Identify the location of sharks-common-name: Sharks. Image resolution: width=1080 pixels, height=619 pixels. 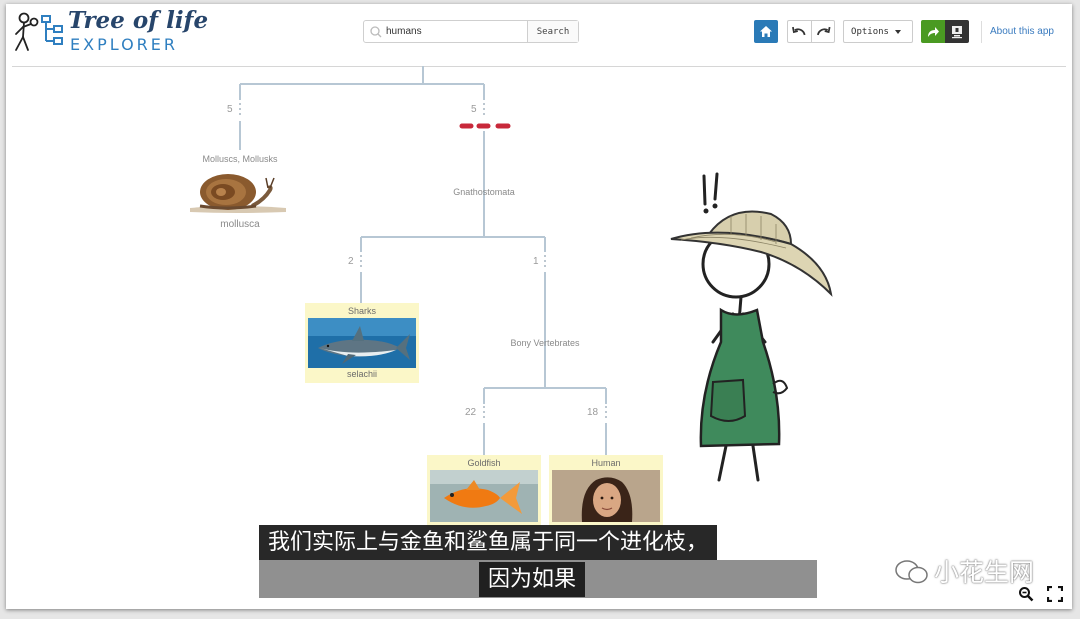
(361, 311).